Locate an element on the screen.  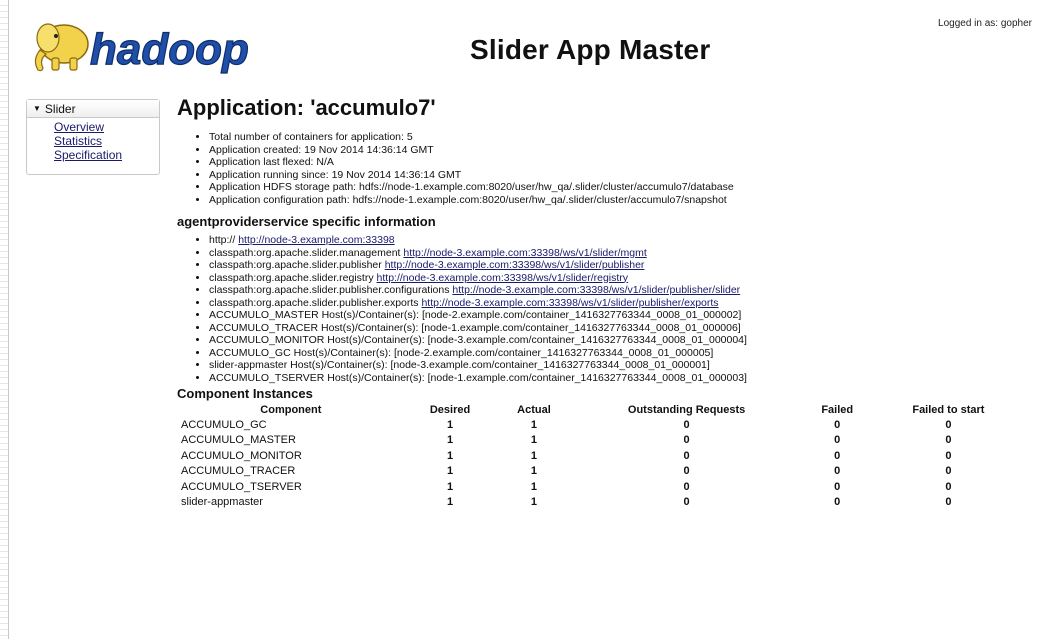
hadoop-logo: hadoop is located at coordinates (156, 46).